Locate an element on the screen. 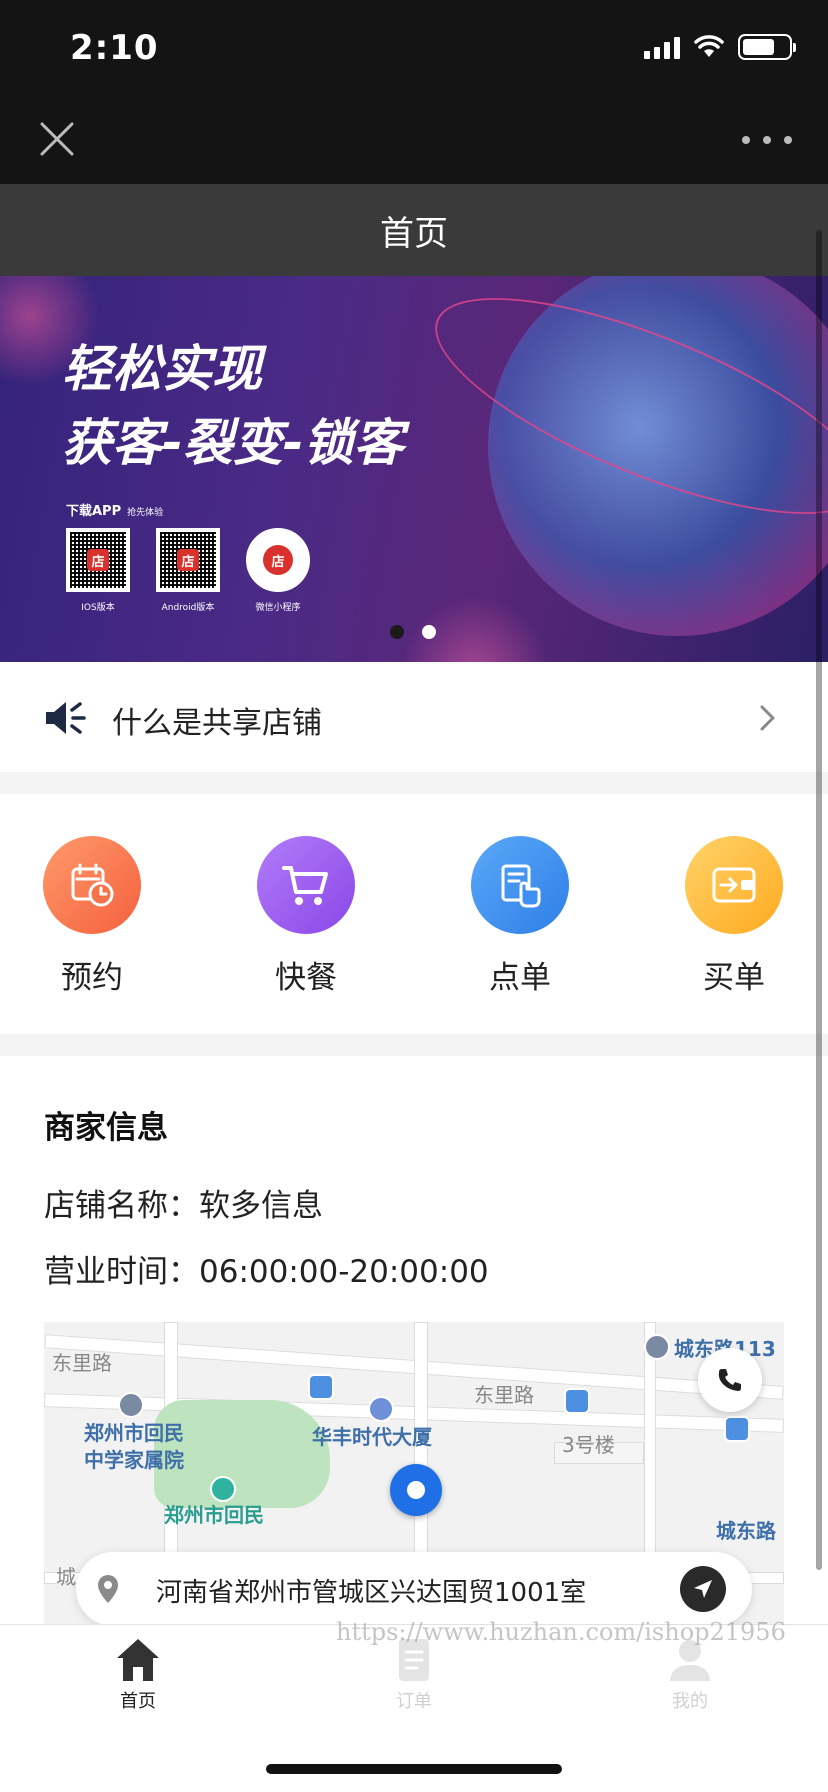 Image resolution: width=828 pixels, height=1792 pixels. carousel-dot-active is located at coordinates (429, 632).